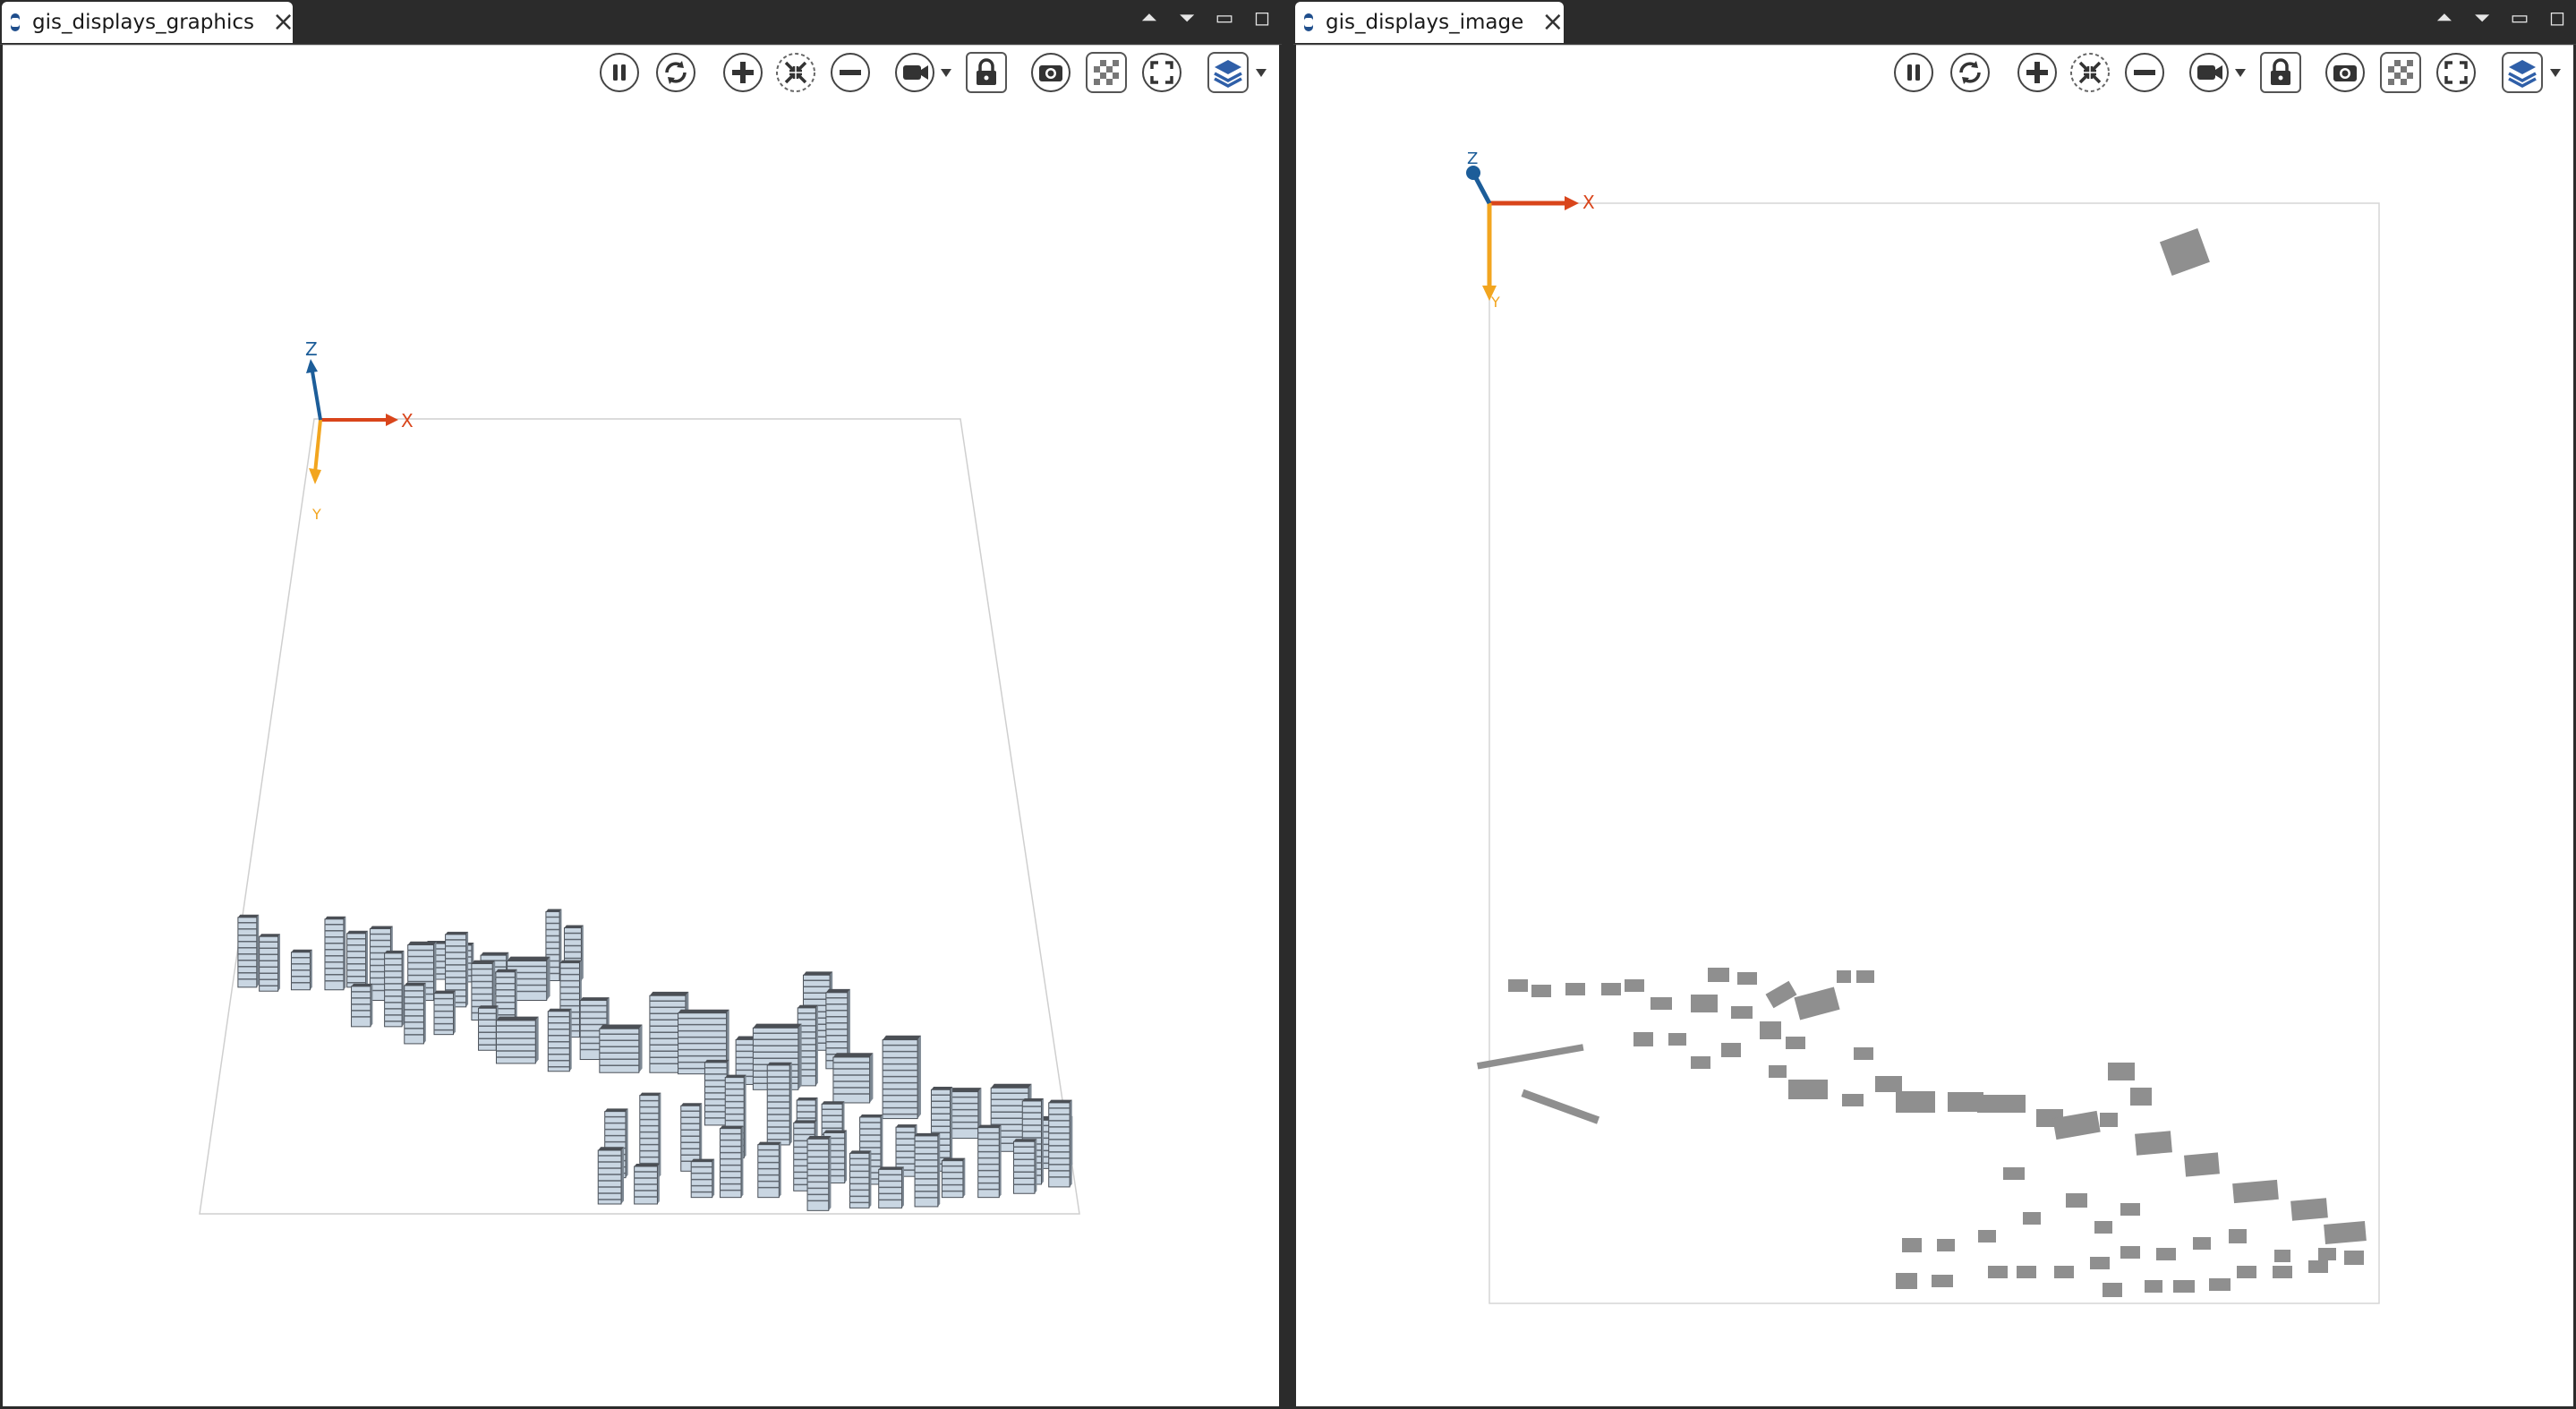 The width and height of the screenshot is (2576, 1409). I want to click on y-axis-arrow, so click(317, 446).